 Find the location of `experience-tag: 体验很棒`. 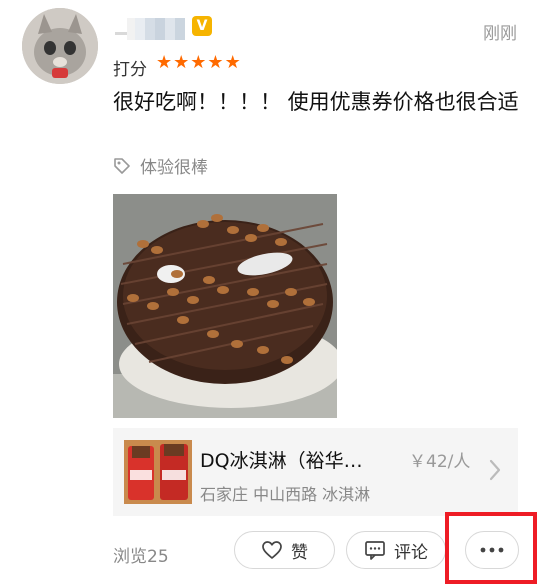

experience-tag: 体验很棒 is located at coordinates (160, 165).